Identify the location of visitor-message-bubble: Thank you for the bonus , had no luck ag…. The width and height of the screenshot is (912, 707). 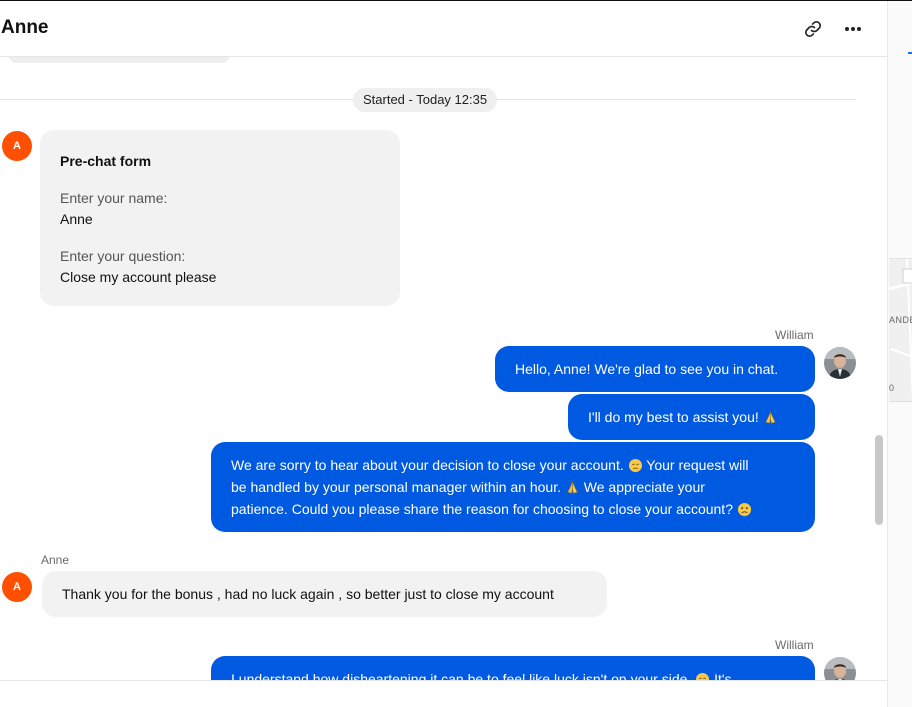
(324, 594).